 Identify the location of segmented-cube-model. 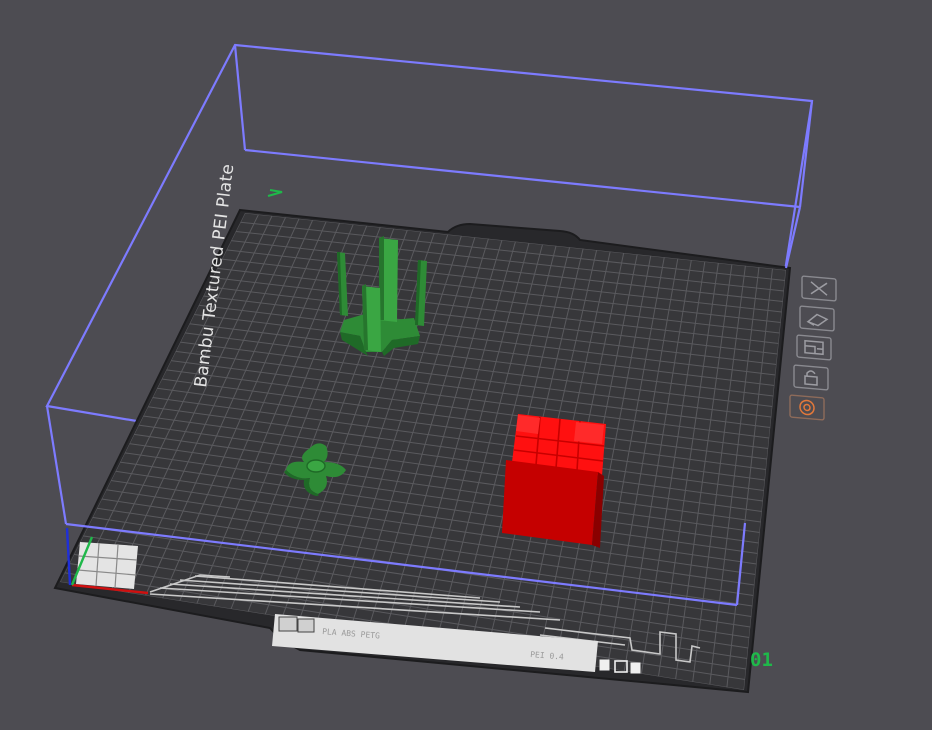
(554, 481).